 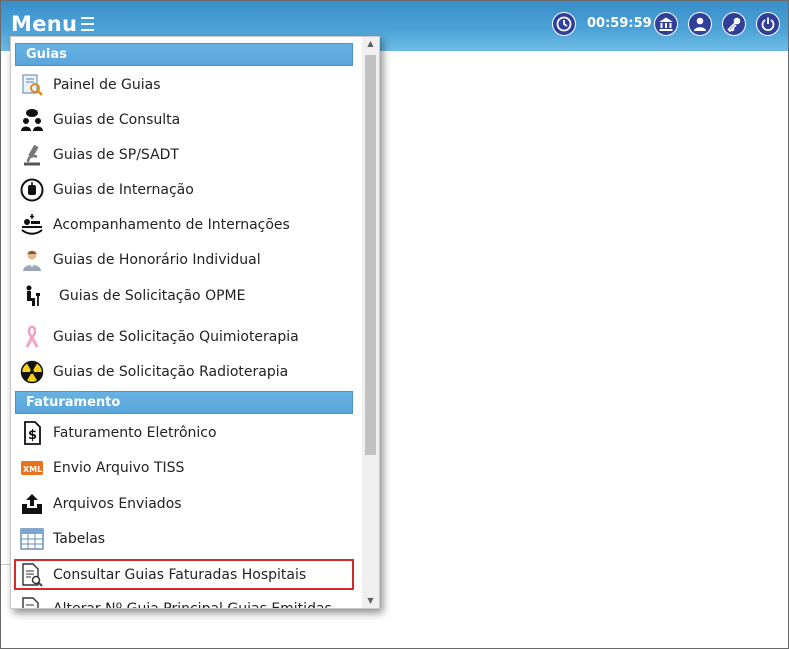 I want to click on menu-item-consultar-guias-faturadas-hospitais: Consultar Guias Faturadas Hospitais, so click(x=183, y=575).